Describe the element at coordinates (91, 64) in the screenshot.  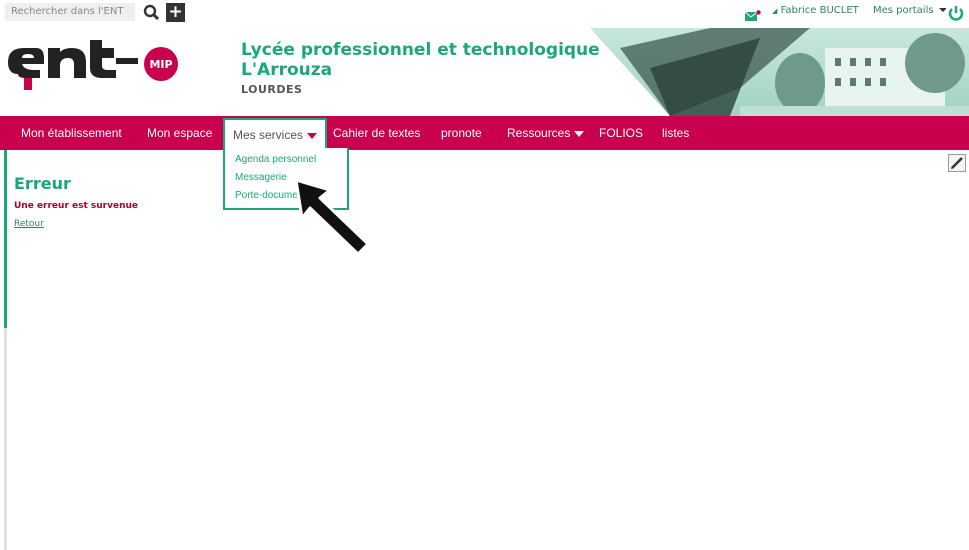
I see `ent-logo: MIP` at that location.